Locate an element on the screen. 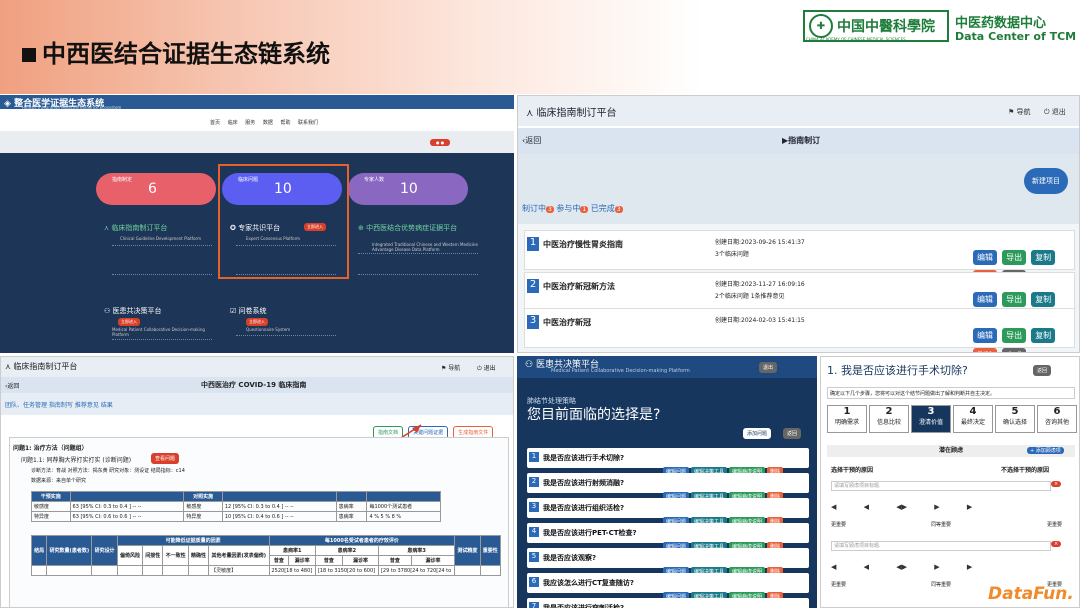 This screenshot has width=1080, height=608. question-item: 6 我应该怎么进行CT复查随访? 编辑问题 编辑决策工具 编辑病虚说明 删除 is located at coordinates (668, 587).